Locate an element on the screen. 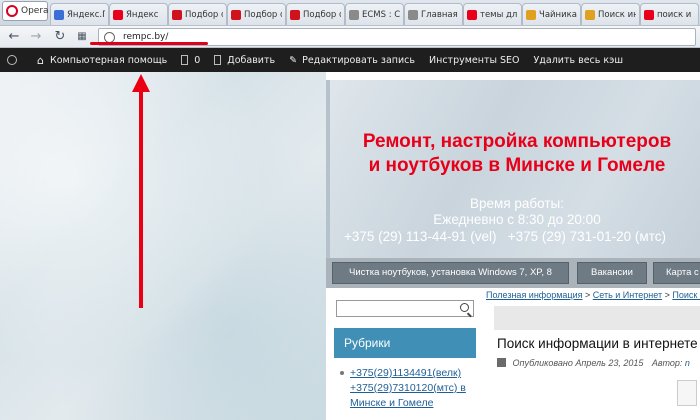 The image size is (700, 420). admin-add-new: Добавить is located at coordinates (244, 60).